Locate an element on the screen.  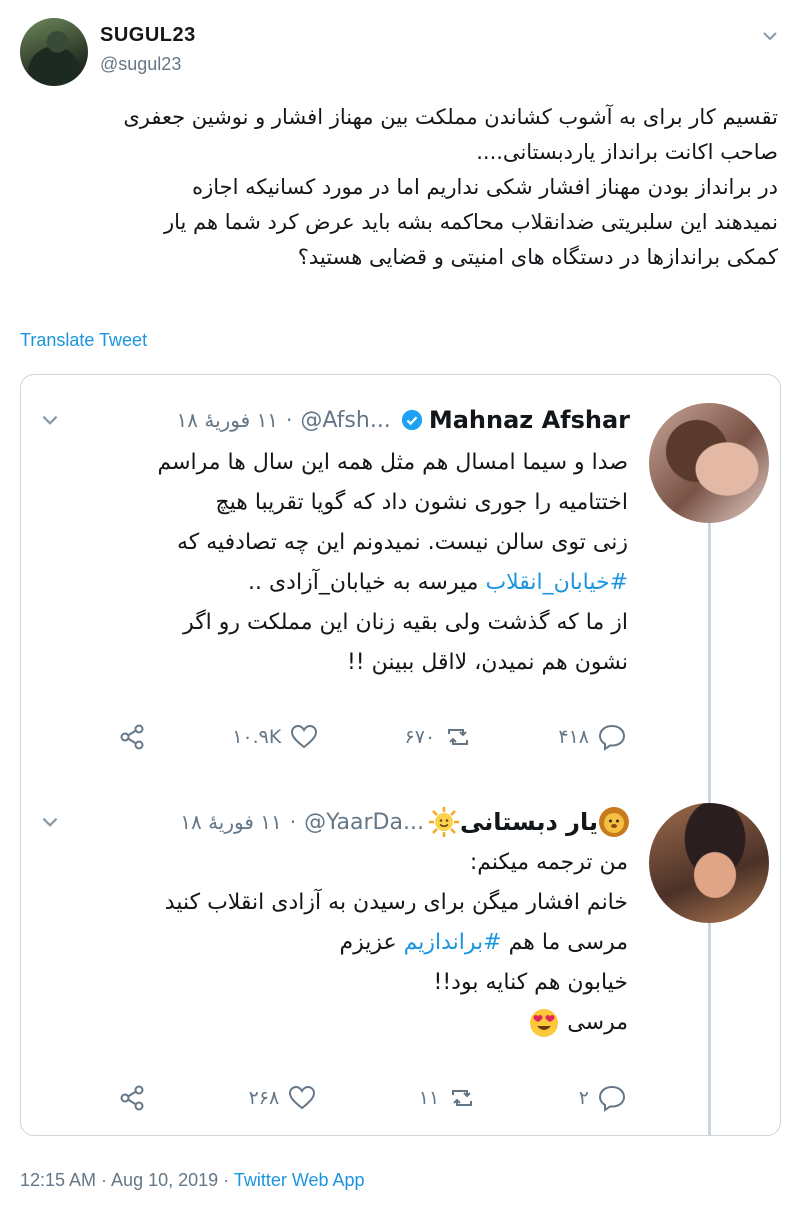
author-name: SUGUL23 is located at coordinates (148, 35).